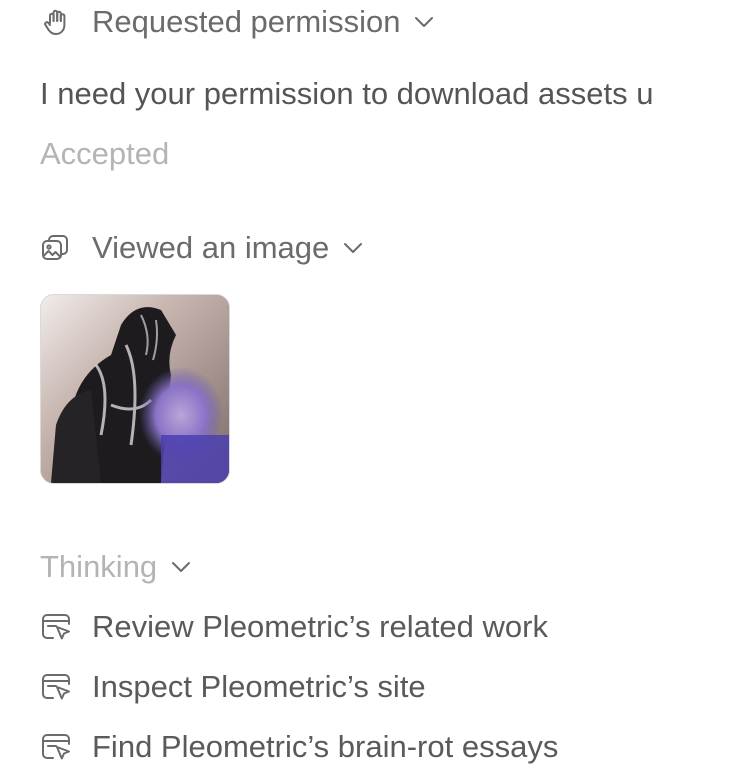  I want to click on permission-step-title: Requested permission, so click(246, 21).